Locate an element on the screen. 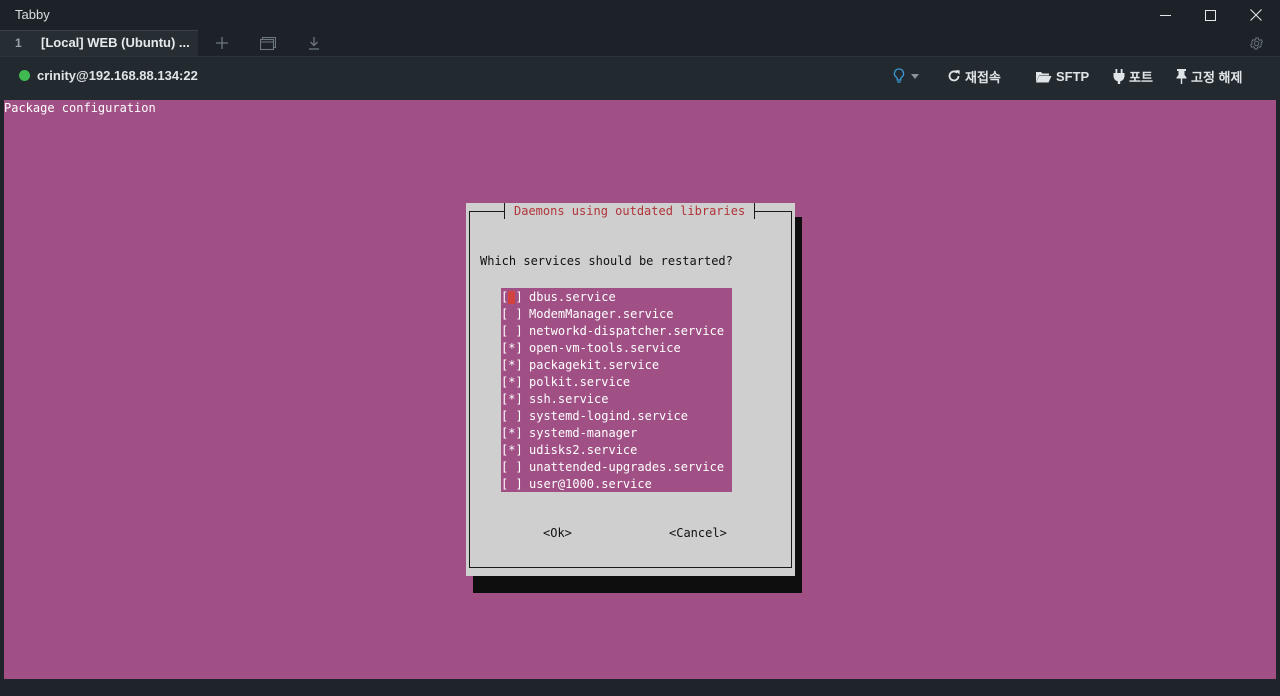 The width and height of the screenshot is (1280, 696). cancel-button: <Cancel> is located at coordinates (698, 533).